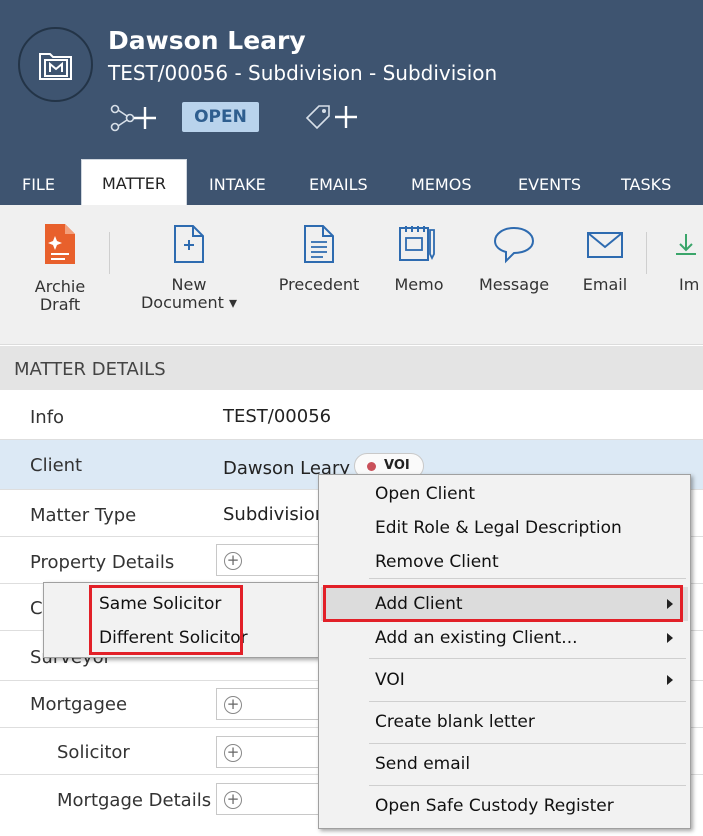 The image size is (703, 836). What do you see at coordinates (60, 286) in the screenshot?
I see `archie-draft-label-1: Archie` at bounding box center [60, 286].